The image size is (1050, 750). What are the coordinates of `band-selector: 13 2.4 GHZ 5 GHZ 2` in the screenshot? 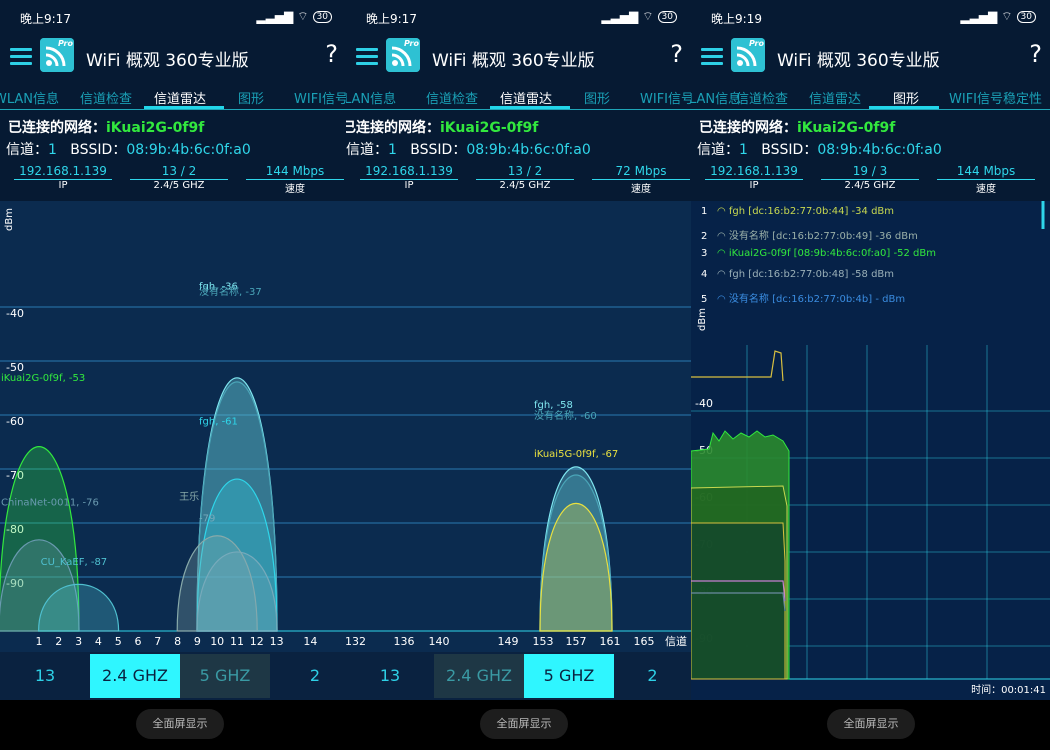 It's located at (518, 676).